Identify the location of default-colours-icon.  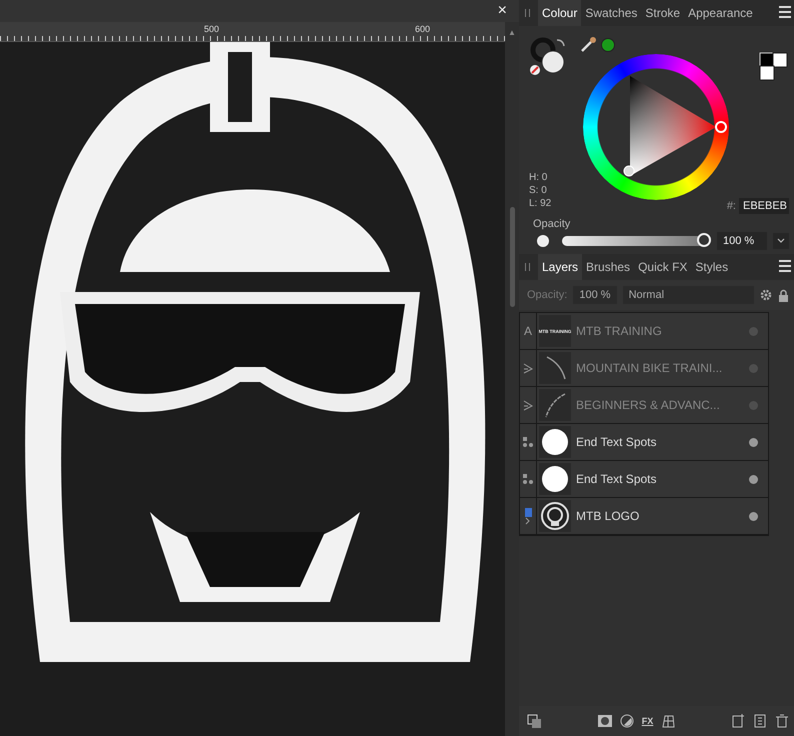
(774, 67).